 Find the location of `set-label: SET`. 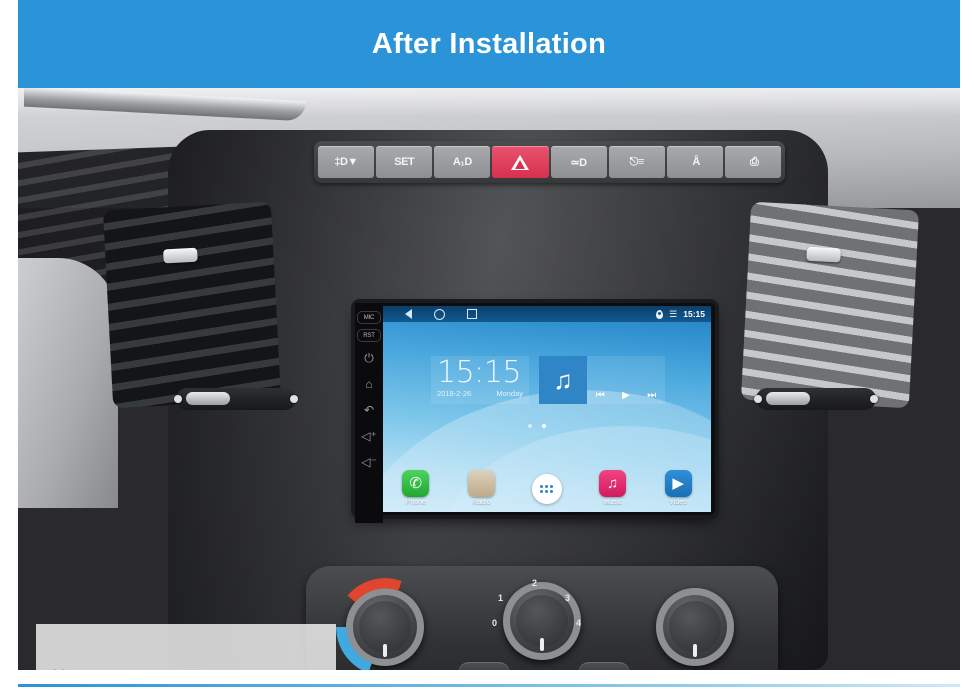

set-label: SET is located at coordinates (404, 162).